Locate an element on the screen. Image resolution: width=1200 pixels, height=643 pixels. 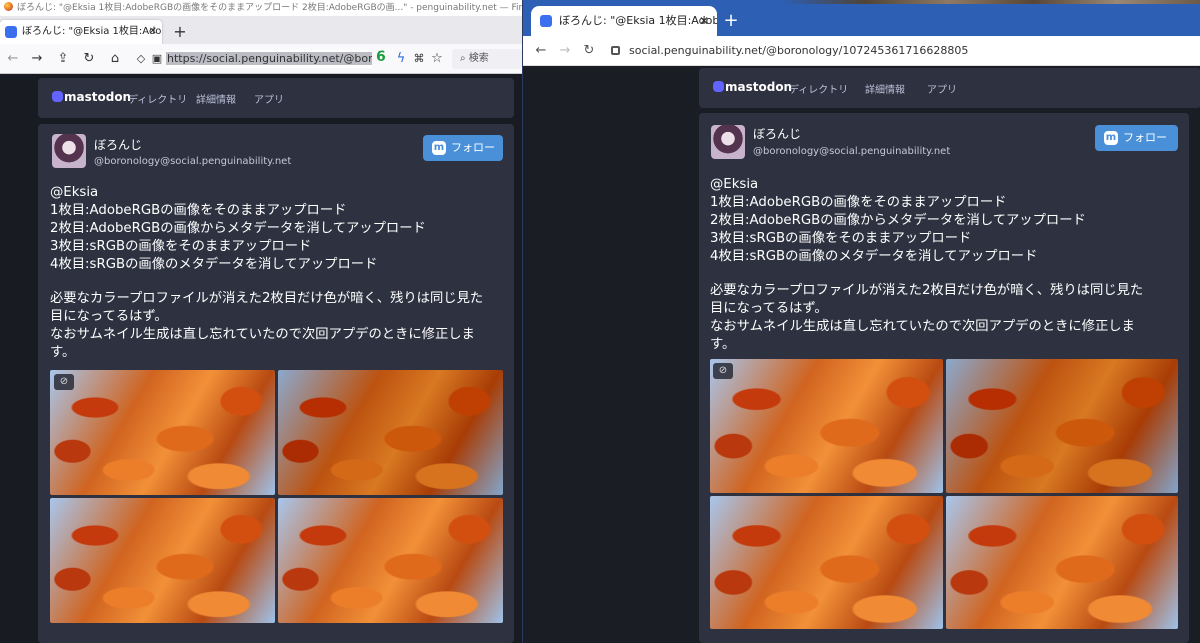
firefox-url-counter: 6 is located at coordinates (381, 57).